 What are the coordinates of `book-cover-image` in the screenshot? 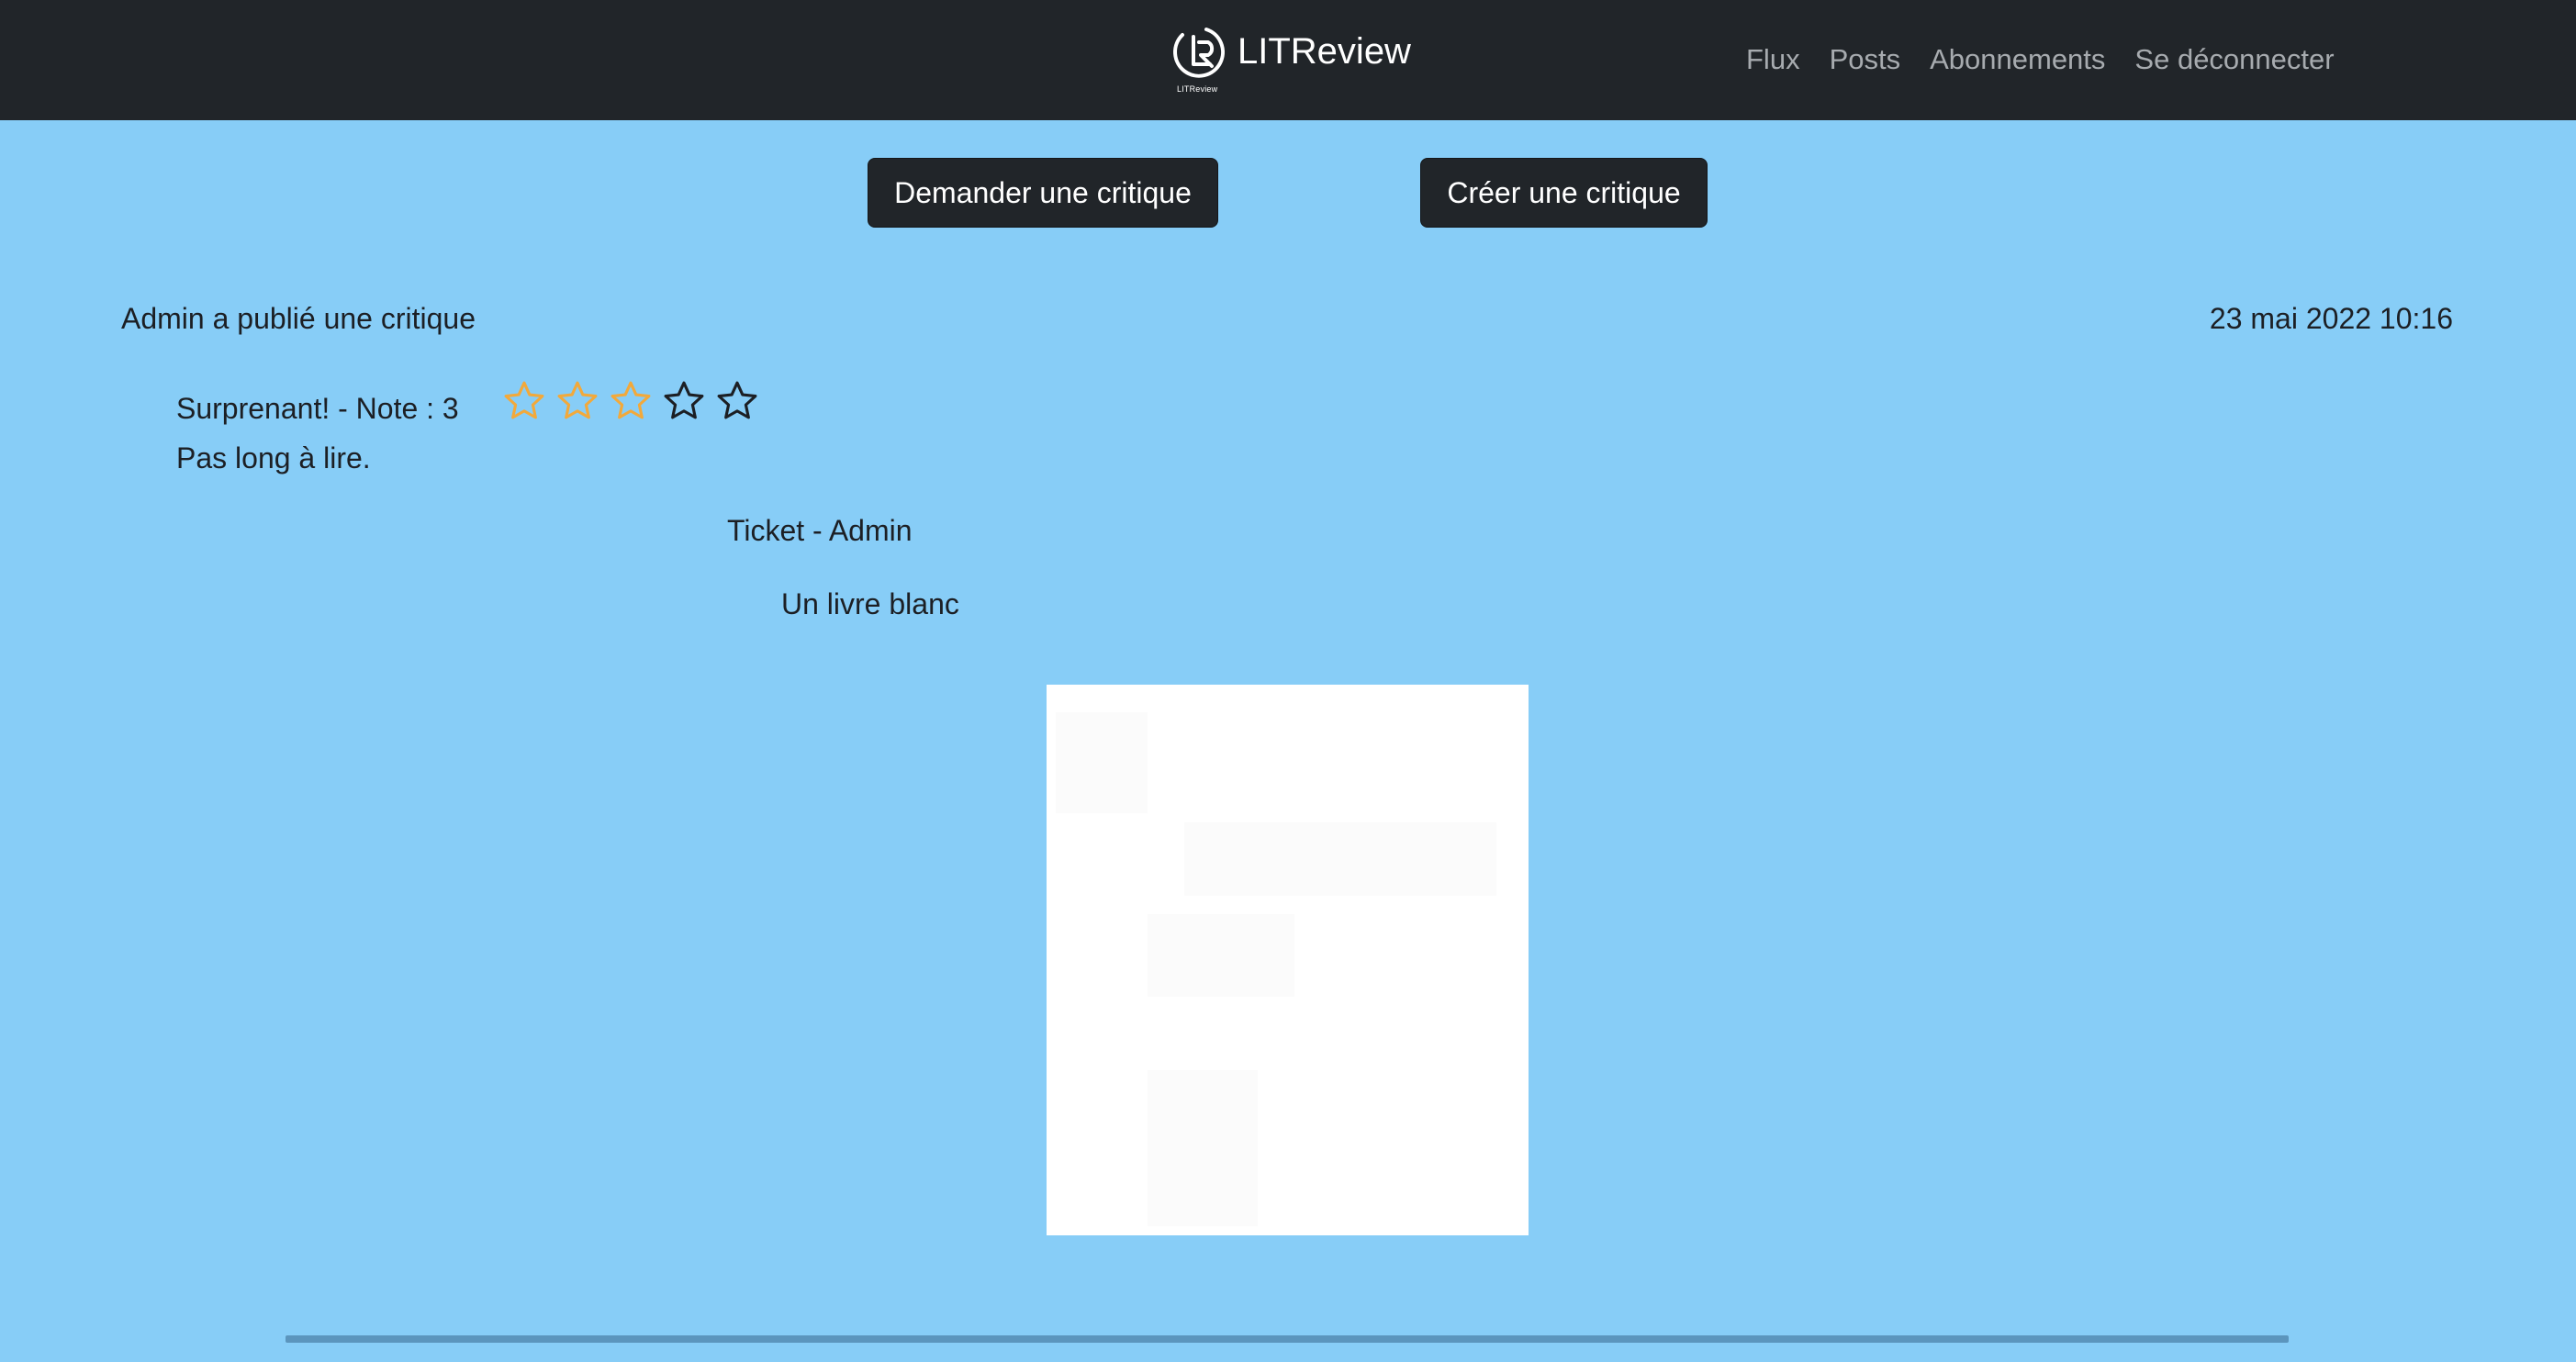 It's located at (1288, 960).